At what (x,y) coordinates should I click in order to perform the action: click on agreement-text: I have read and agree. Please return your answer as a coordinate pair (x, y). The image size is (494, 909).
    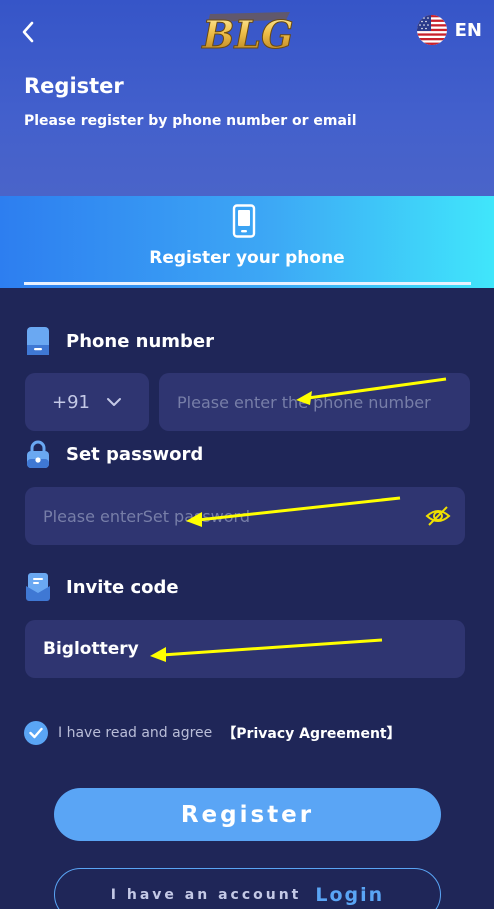
    Looking at the image, I should click on (135, 733).